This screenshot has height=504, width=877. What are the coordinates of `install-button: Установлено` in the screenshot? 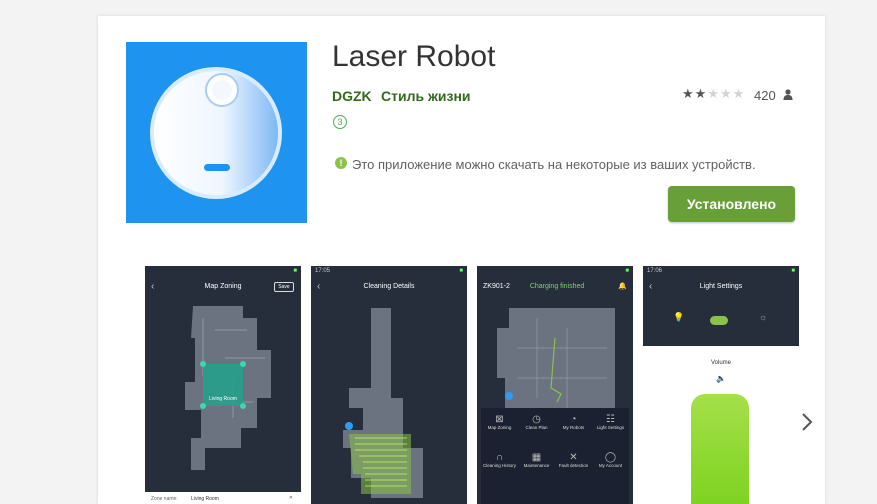 It's located at (731, 204).